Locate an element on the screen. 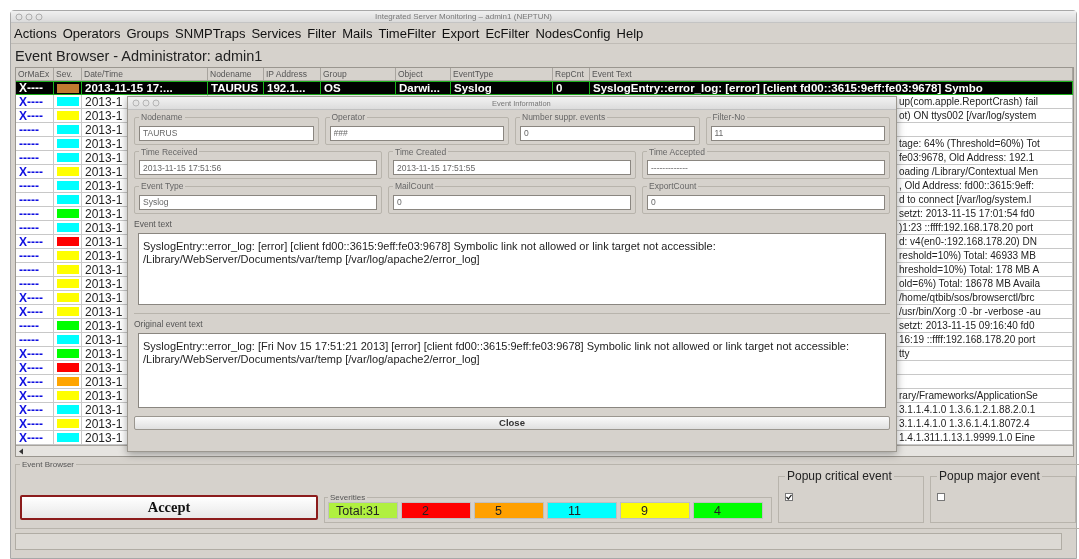 The width and height of the screenshot is (1079, 559). field-label: Event Type is located at coordinates (162, 186).